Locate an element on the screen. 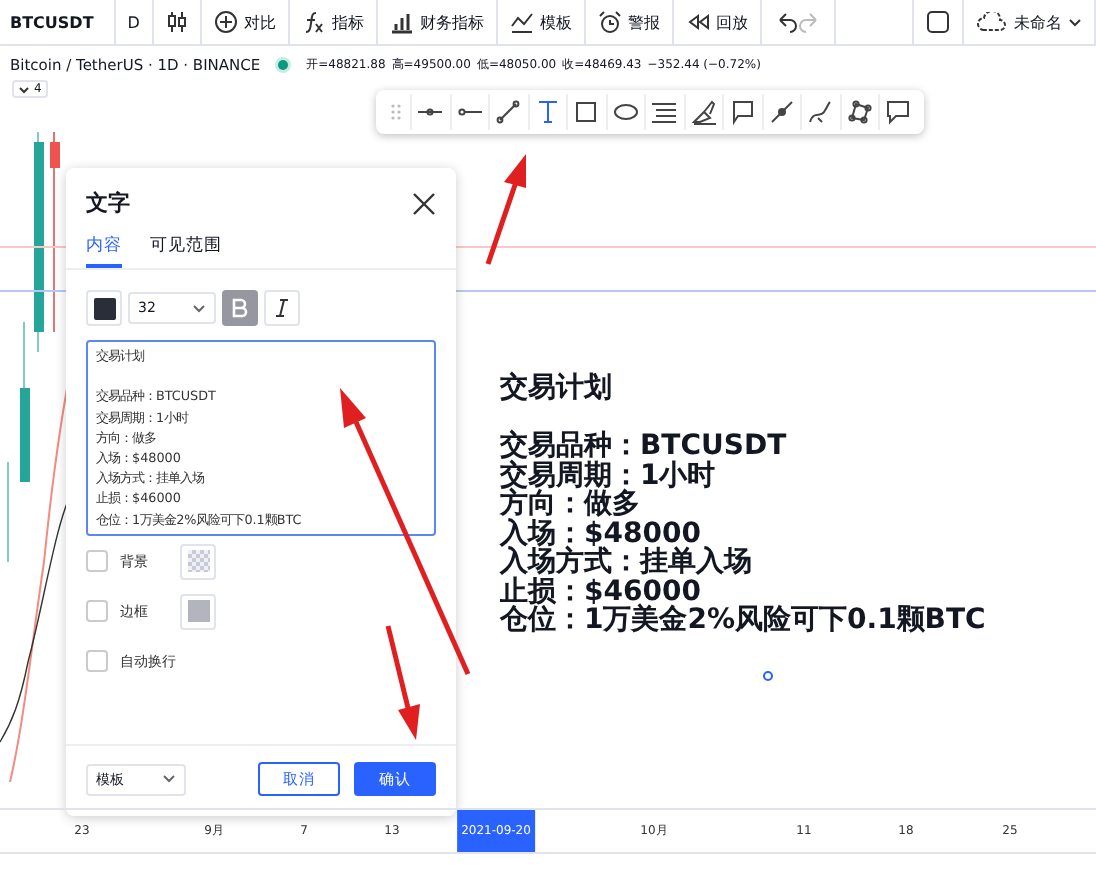  symbol-button: BTCUSDT is located at coordinates (58, 22).